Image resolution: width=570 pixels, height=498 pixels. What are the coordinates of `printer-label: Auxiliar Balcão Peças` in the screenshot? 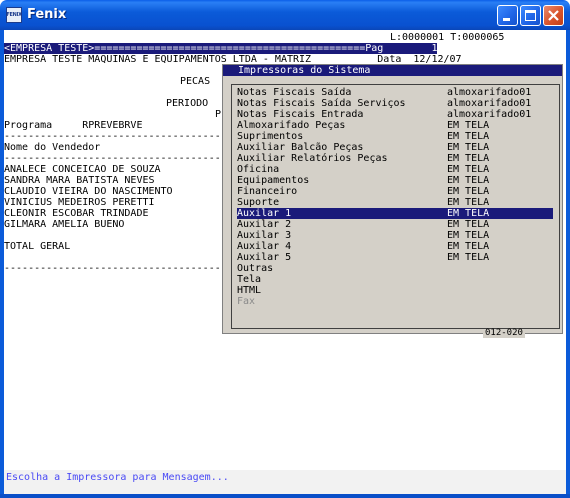 It's located at (300, 147).